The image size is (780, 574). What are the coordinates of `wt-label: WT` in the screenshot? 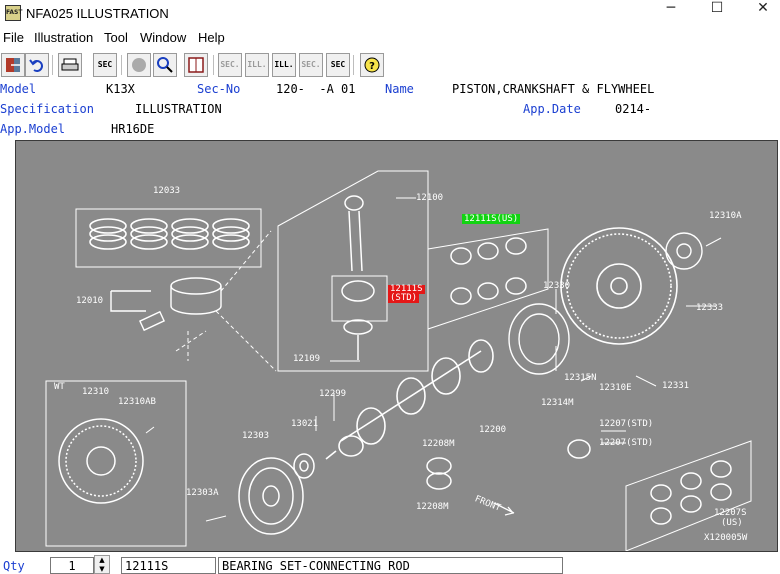 It's located at (59, 387).